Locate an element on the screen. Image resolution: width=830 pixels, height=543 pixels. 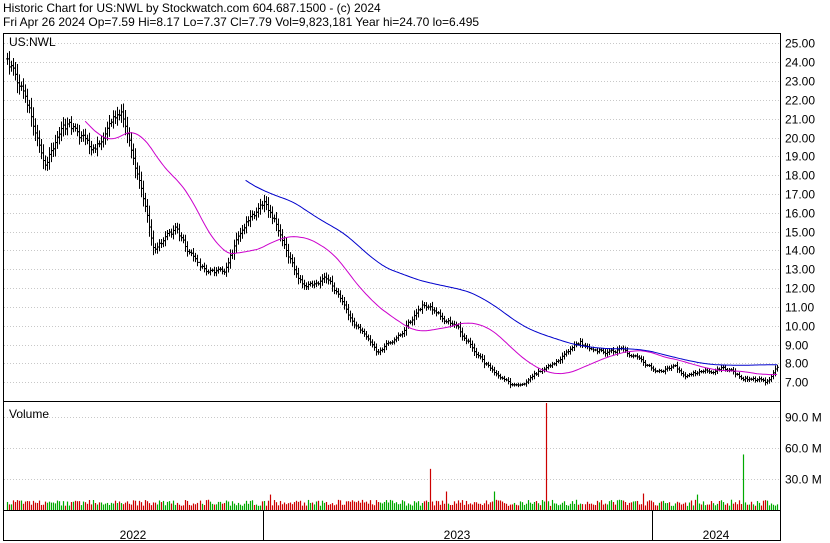
price-tick-label: 20.00 is located at coordinates (800, 139).